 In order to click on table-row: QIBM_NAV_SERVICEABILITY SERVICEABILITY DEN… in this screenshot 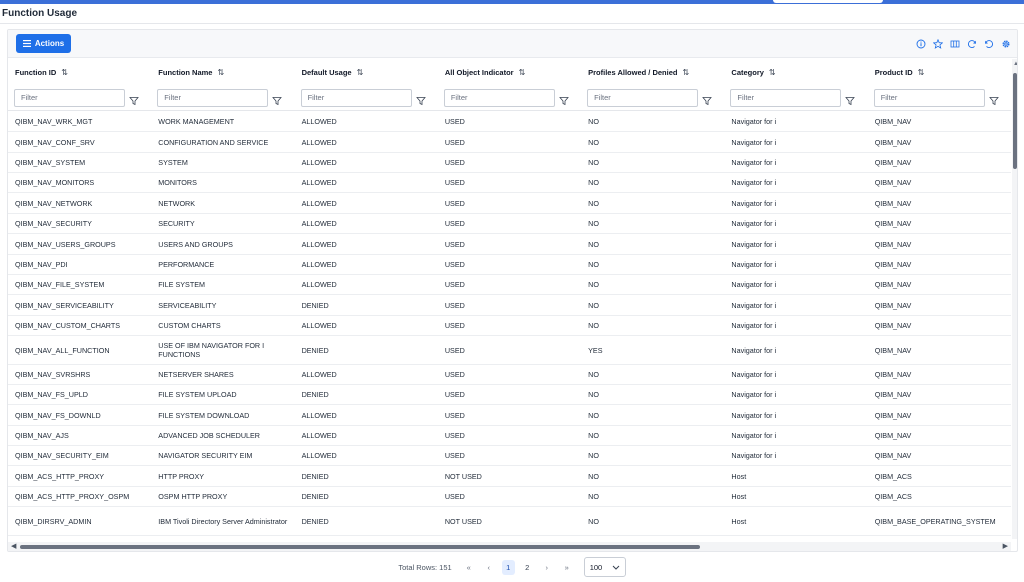, I will do `click(509, 305)`.